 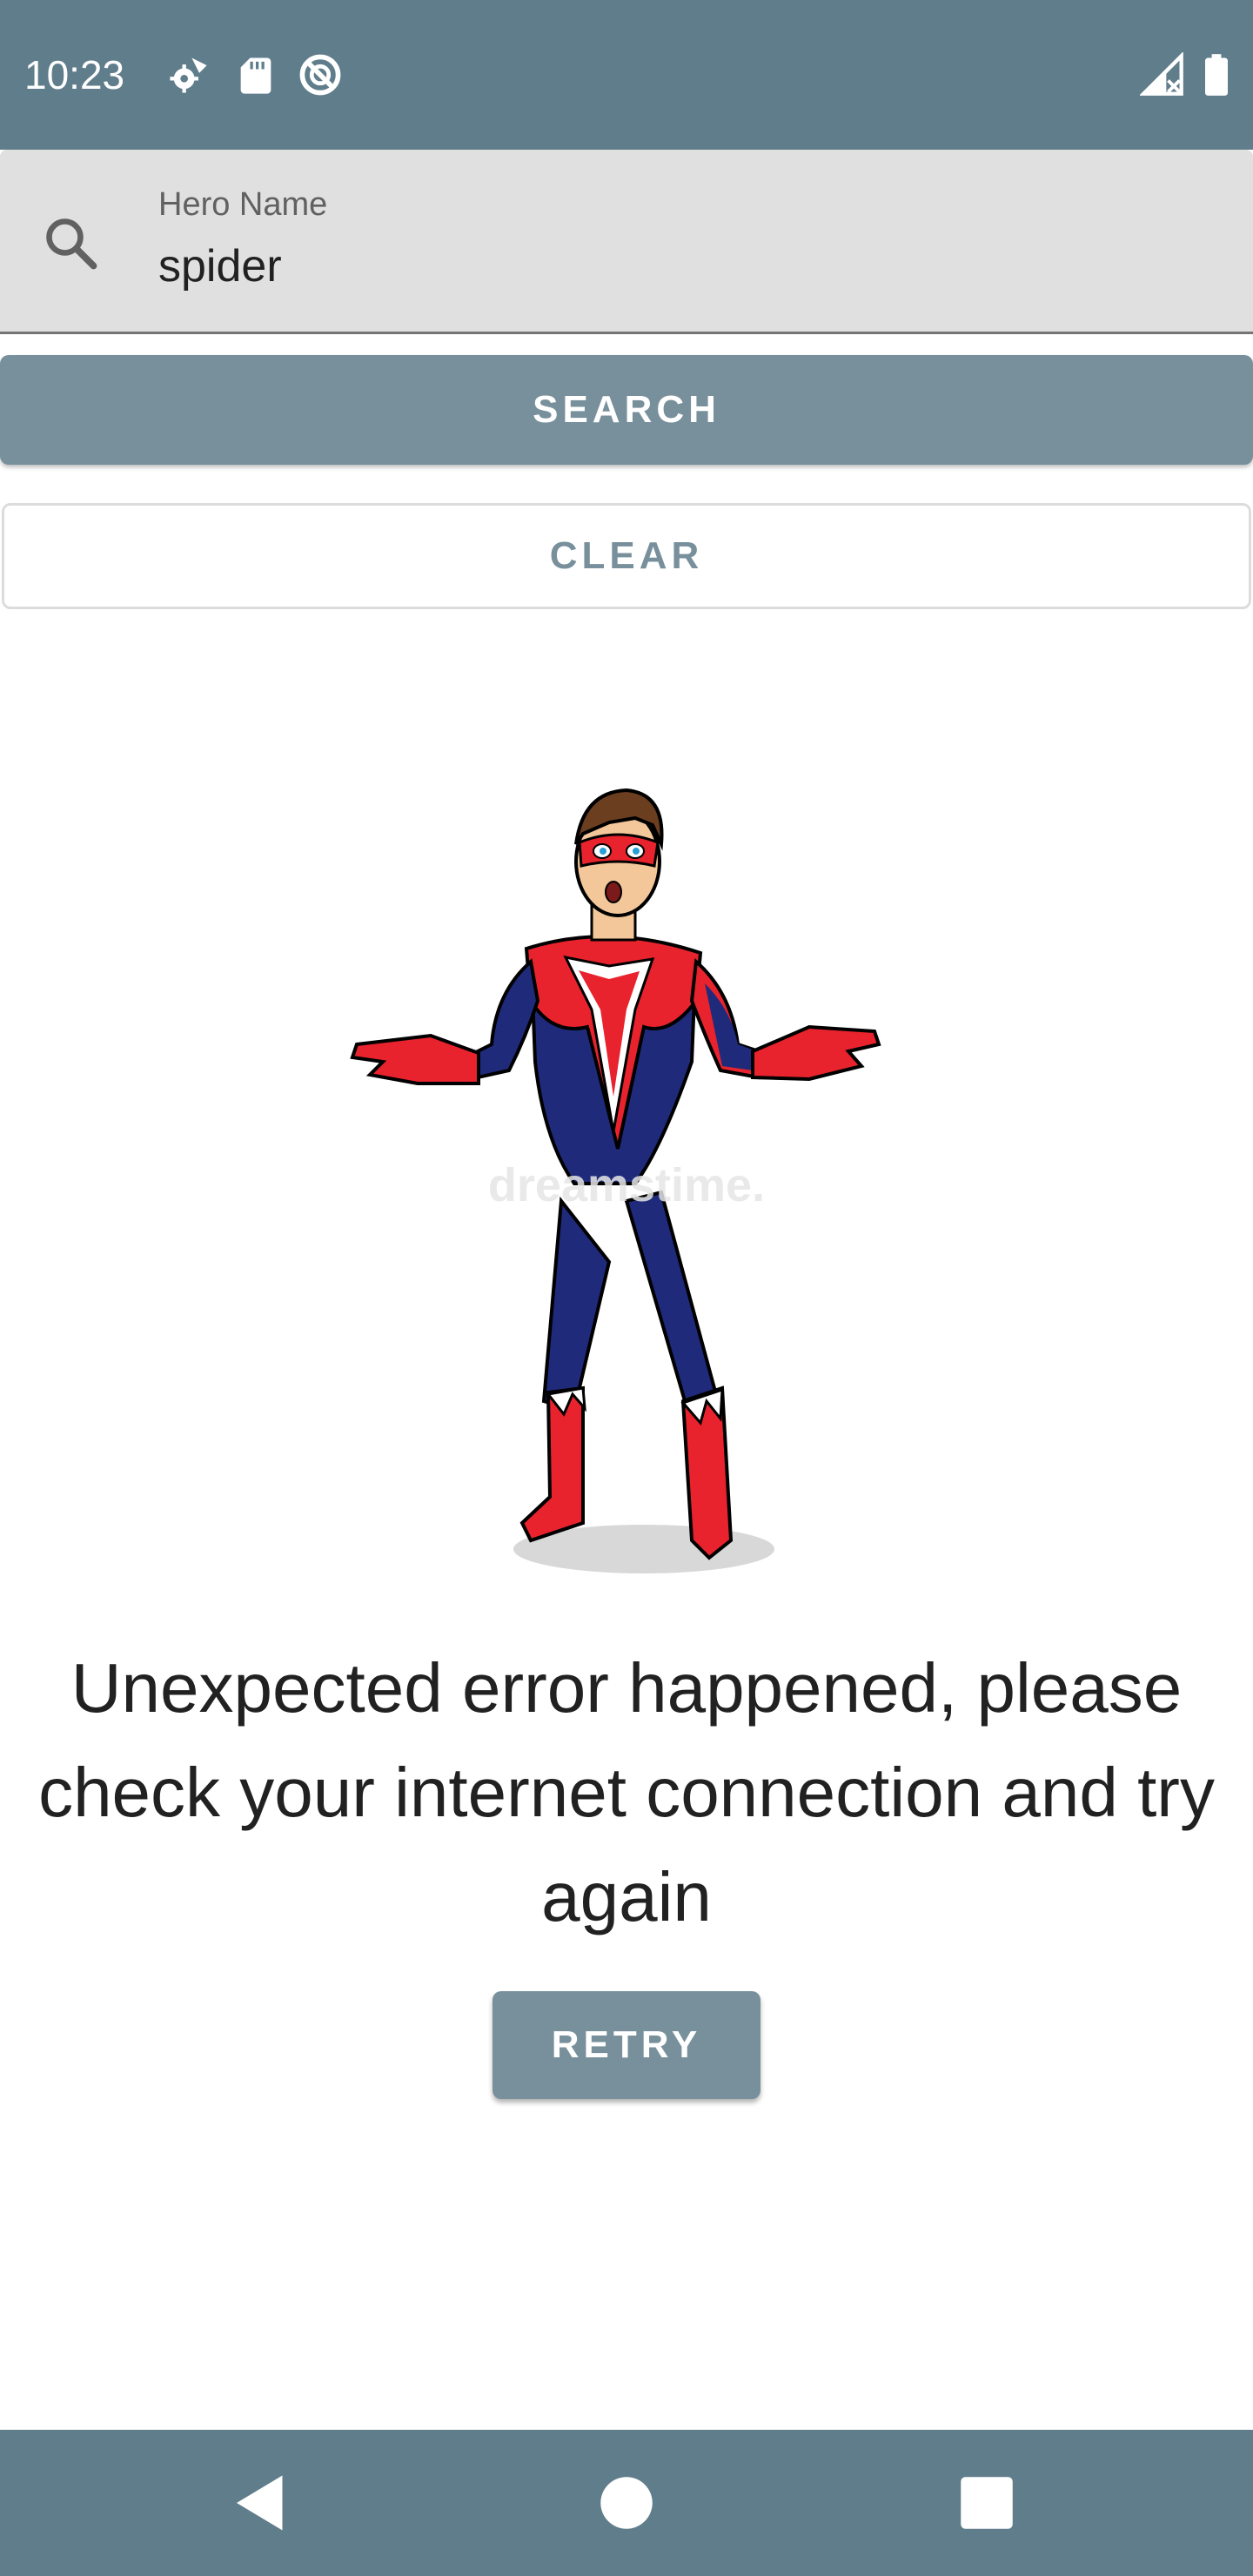 I want to click on hero-name-label: Hero Name, so click(x=243, y=204).